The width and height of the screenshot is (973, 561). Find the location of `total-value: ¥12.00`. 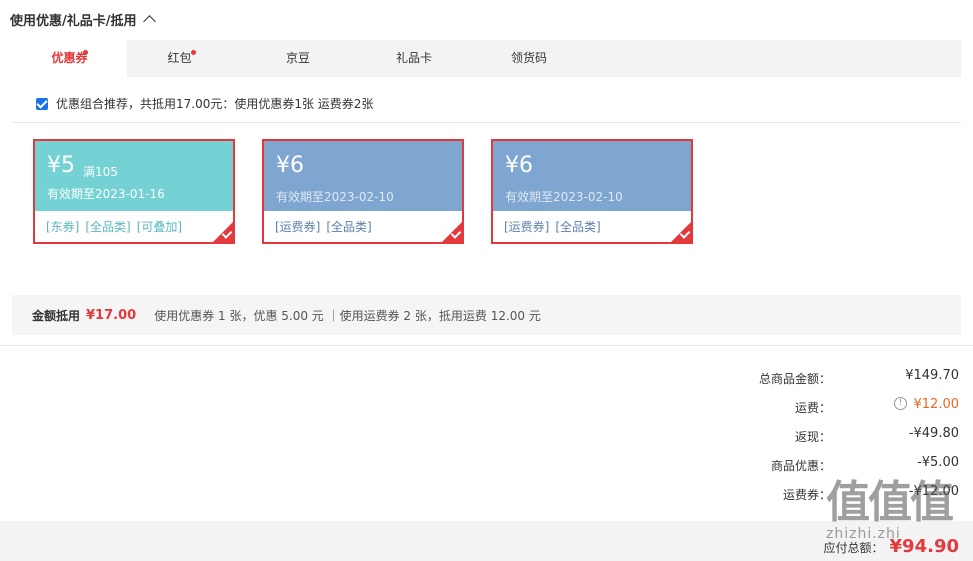

total-value: ¥12.00 is located at coordinates (936, 404).